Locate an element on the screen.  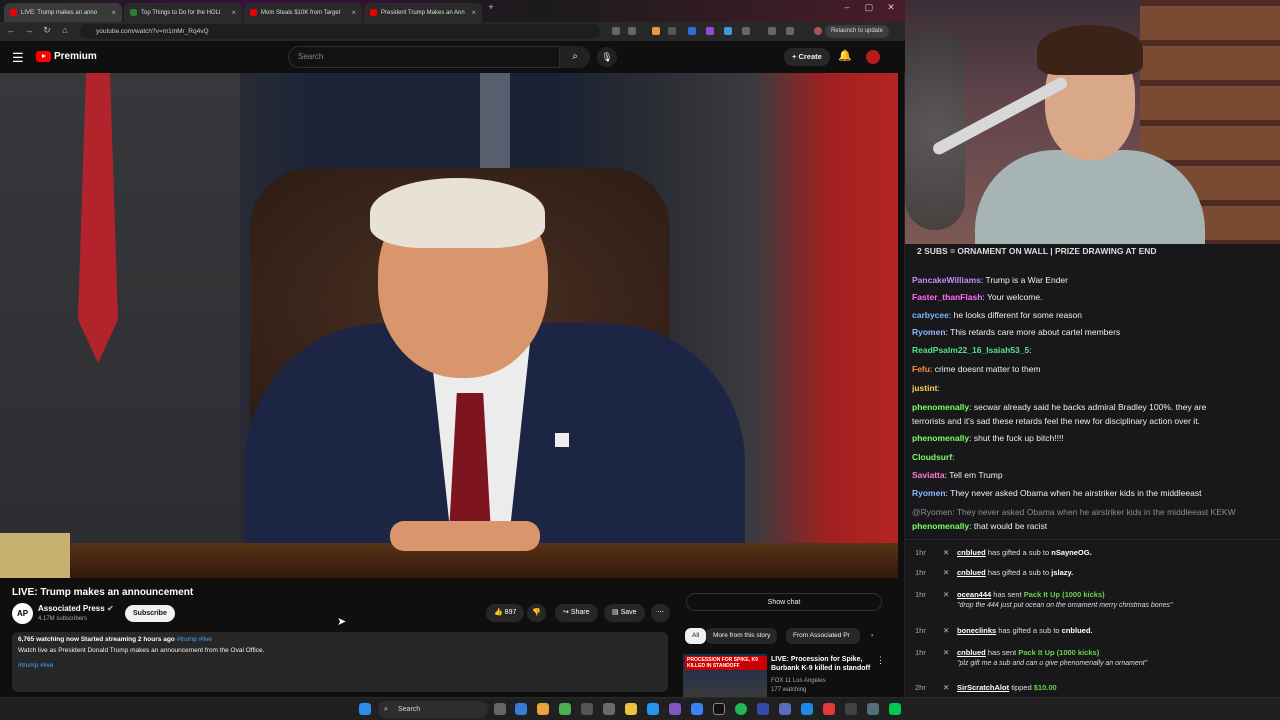
chrome-icon is located at coordinates (543, 709).